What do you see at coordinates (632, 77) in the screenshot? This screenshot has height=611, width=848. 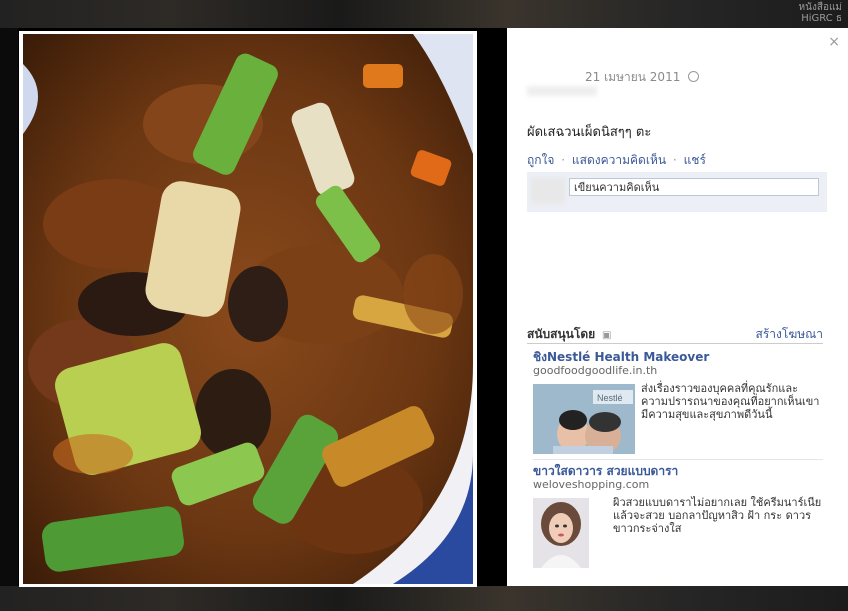 I see `photo-date: 21 เมษายน 2011` at bounding box center [632, 77].